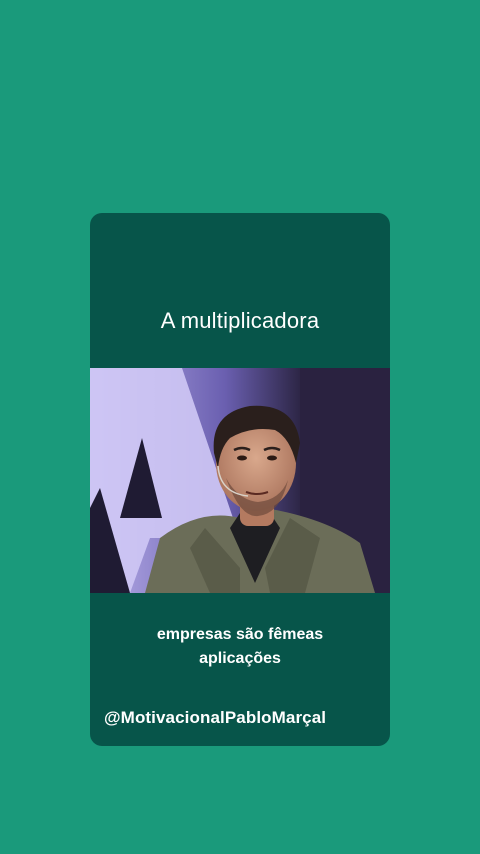 The height and width of the screenshot is (854, 480). I want to click on channel-handle: @MotivacionalPabloMarçal, so click(215, 718).